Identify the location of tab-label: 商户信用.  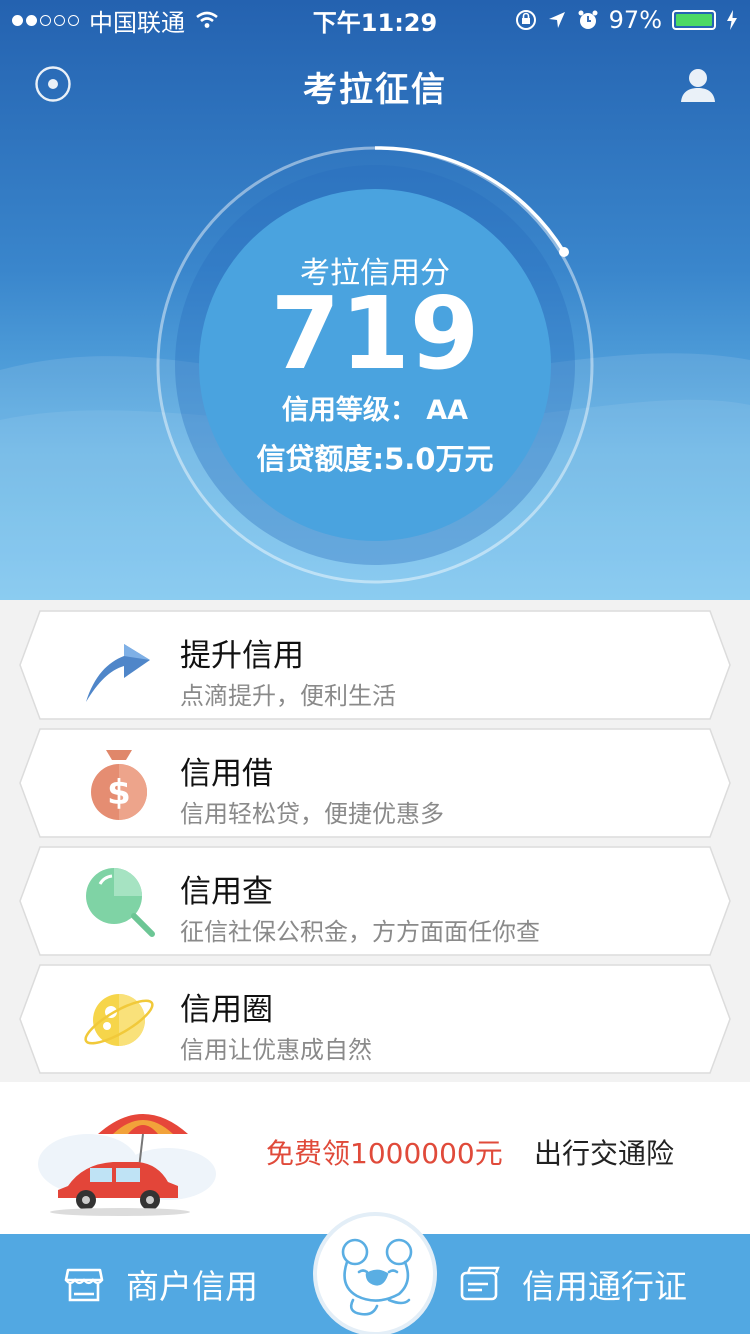
(192, 1286).